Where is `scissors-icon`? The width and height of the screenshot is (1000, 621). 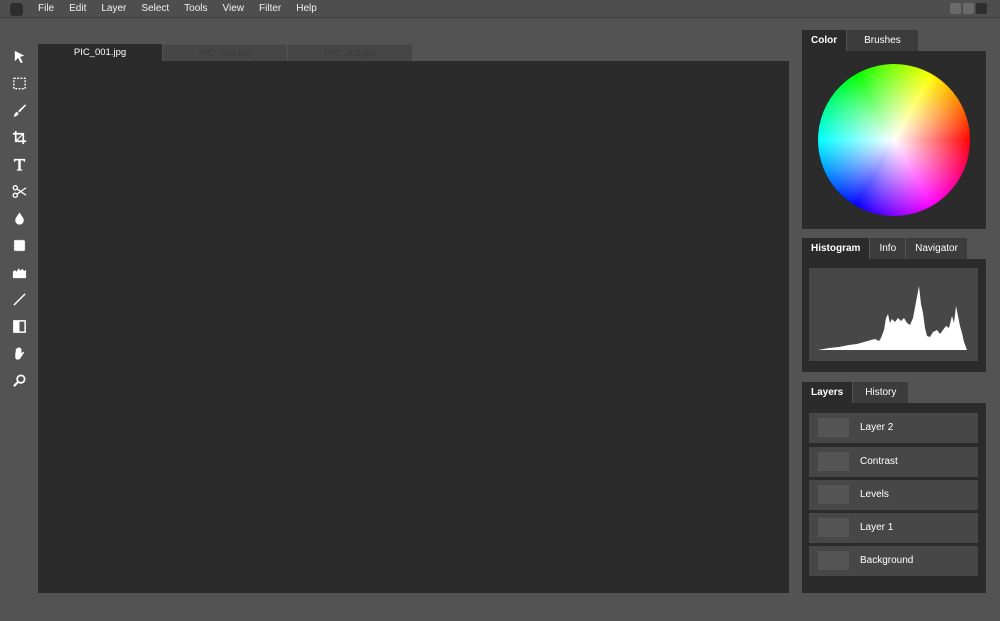 scissors-icon is located at coordinates (19, 191).